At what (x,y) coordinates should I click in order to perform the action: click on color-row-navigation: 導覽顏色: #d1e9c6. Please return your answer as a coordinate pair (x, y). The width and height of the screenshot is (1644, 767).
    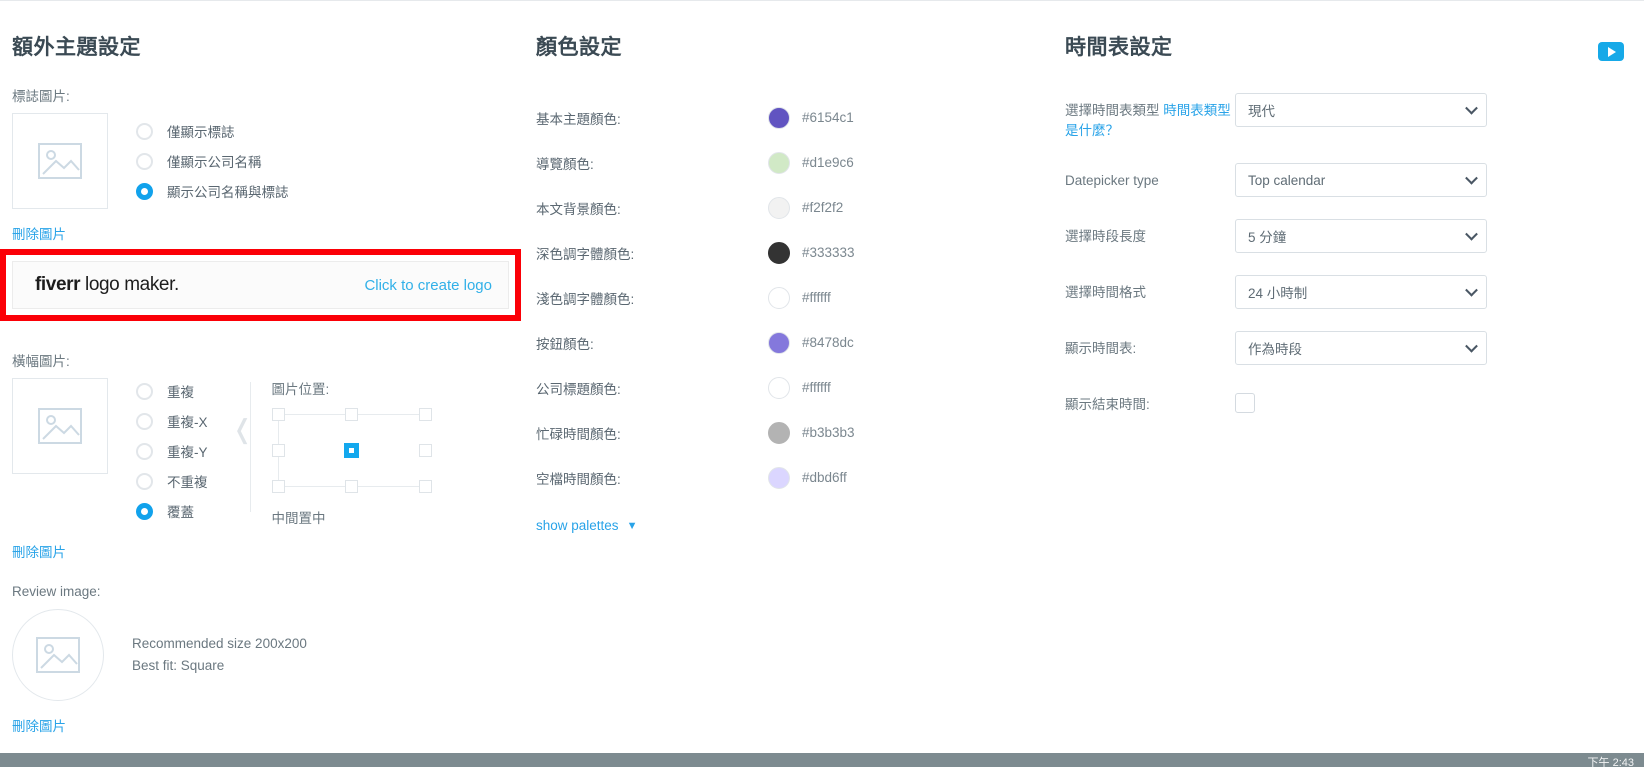
    Looking at the image, I should click on (786, 162).